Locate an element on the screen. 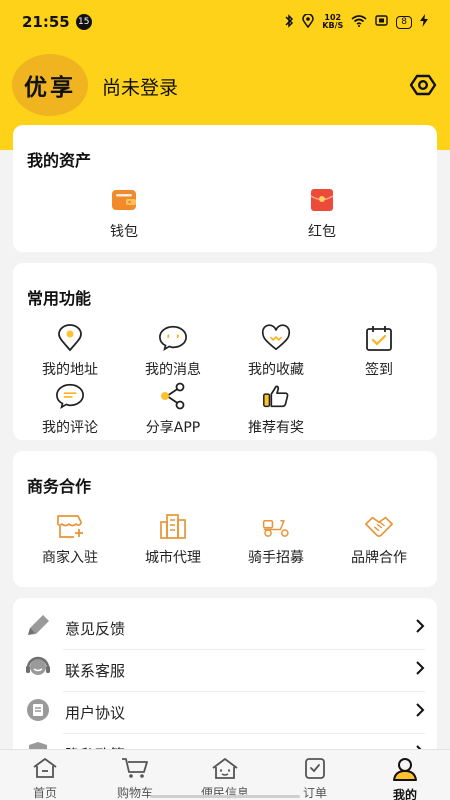 Image resolution: width=450 pixels, height=800 pixels. rider-recruit-label: 骑手招募 is located at coordinates (276, 558).